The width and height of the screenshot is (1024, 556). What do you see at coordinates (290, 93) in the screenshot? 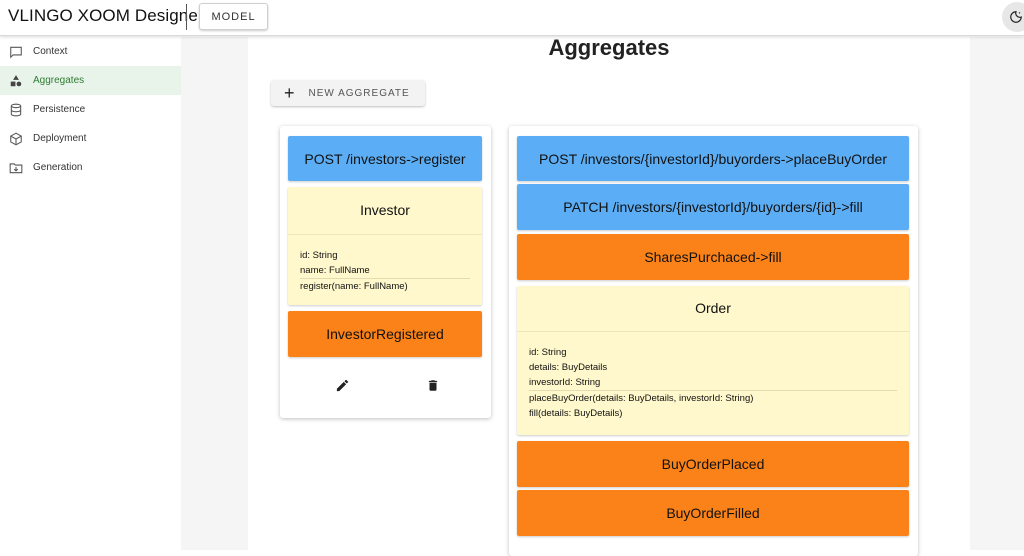
I see `plus-icon: +` at bounding box center [290, 93].